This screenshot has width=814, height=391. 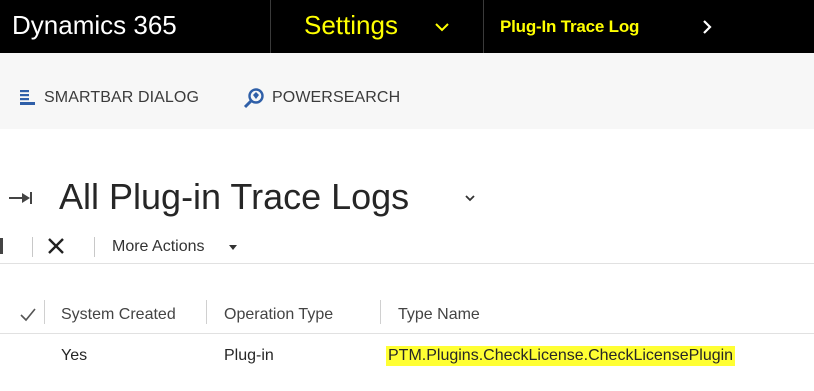 I want to click on smartbar-dialog-button: SMARTBAR DIALOG, so click(x=108, y=98).